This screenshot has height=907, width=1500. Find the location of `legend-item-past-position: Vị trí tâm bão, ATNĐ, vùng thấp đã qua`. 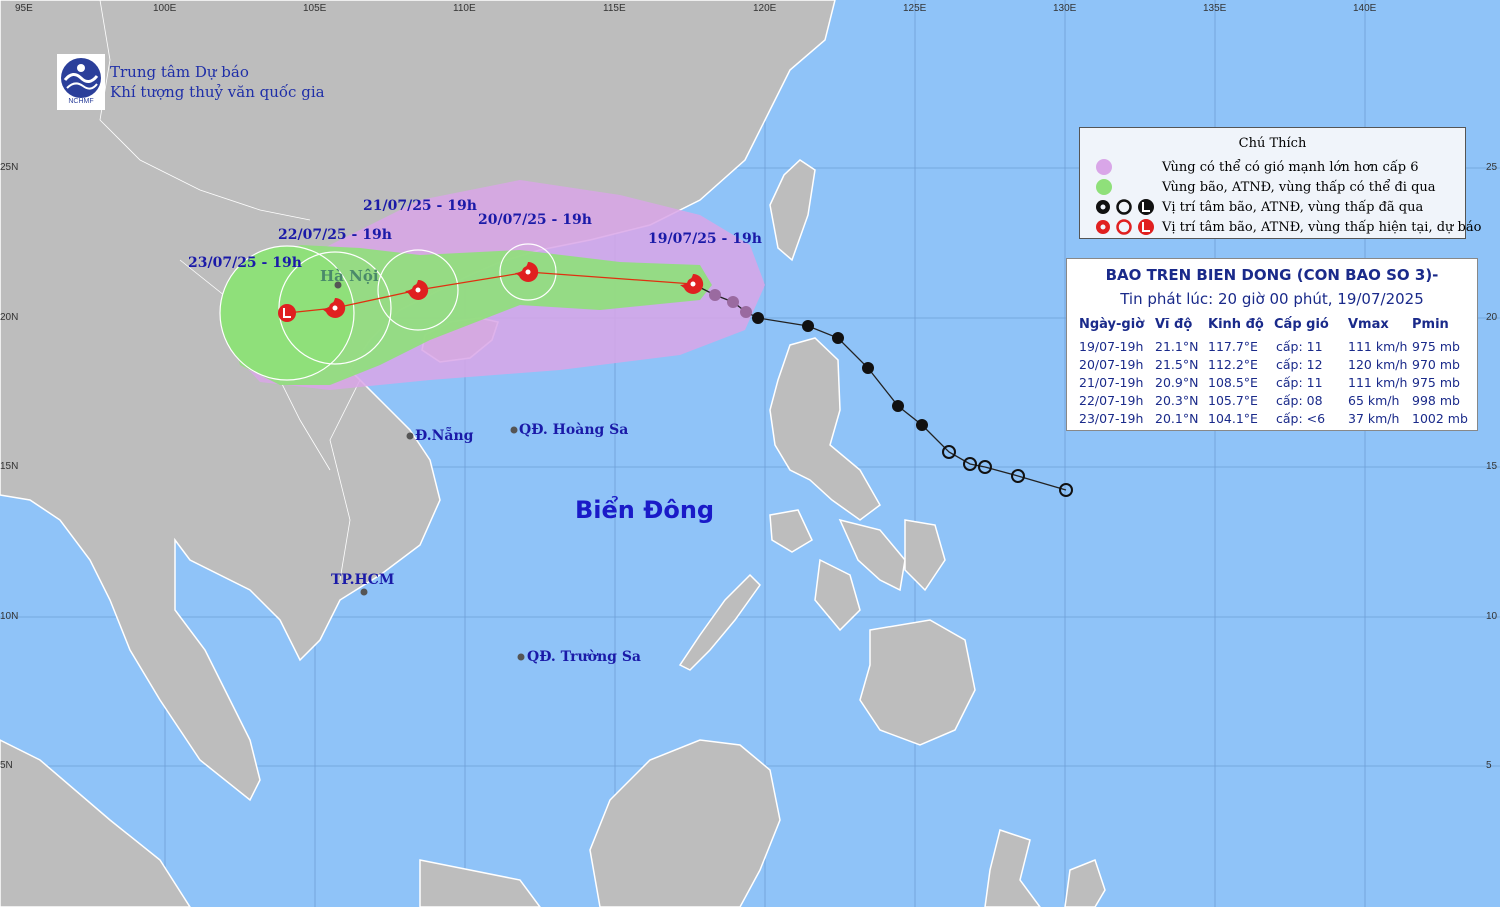

legend-item-past-position: Vị trí tâm bão, ATNĐ, vùng thấp đã qua is located at coordinates (1277, 208).